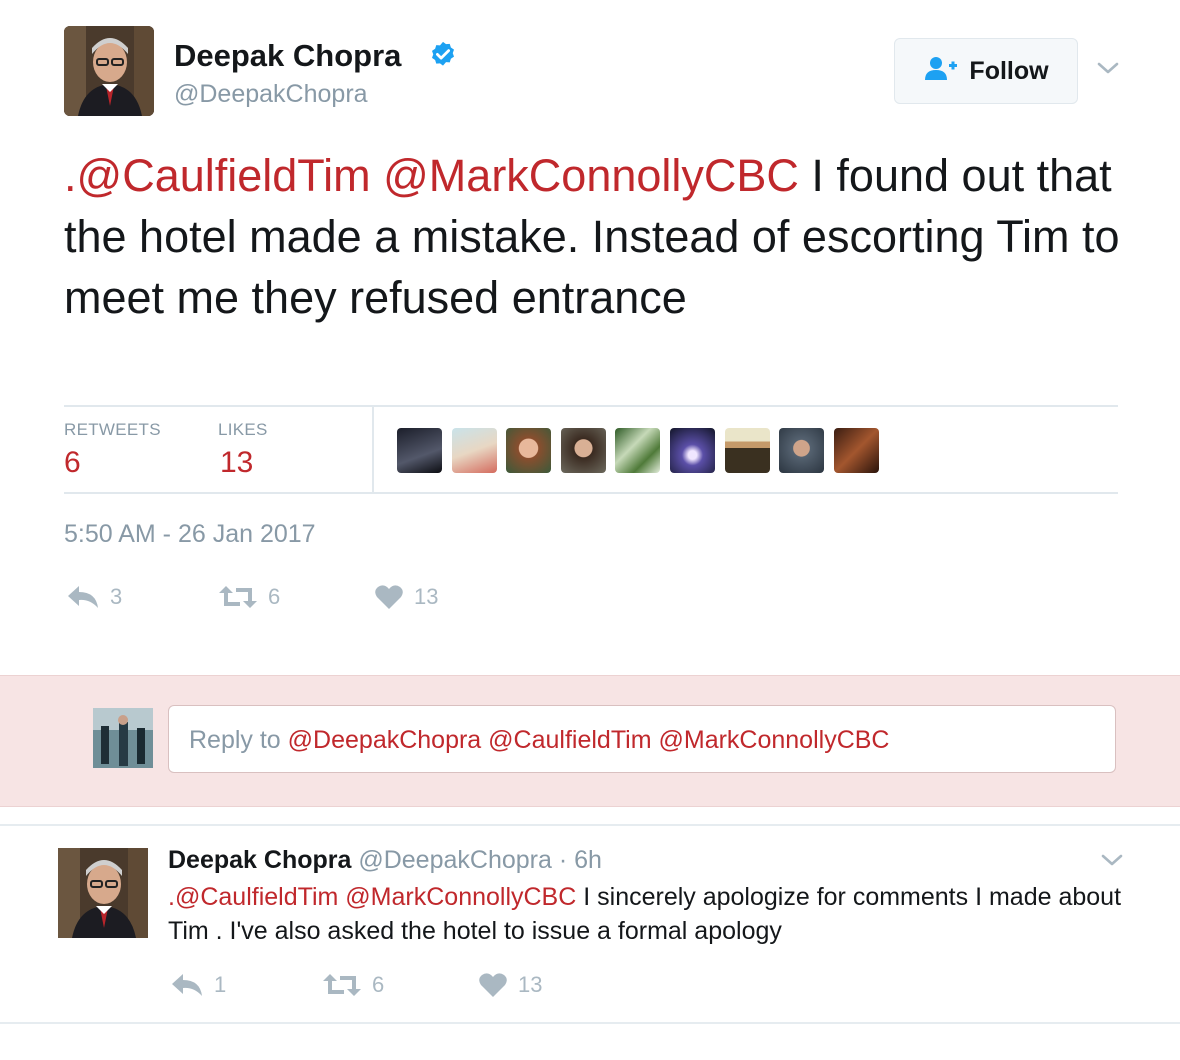  Describe the element at coordinates (190, 534) in the screenshot. I see `tweet-timestamp: 5:50 AM - 26 Jan 2017` at that location.